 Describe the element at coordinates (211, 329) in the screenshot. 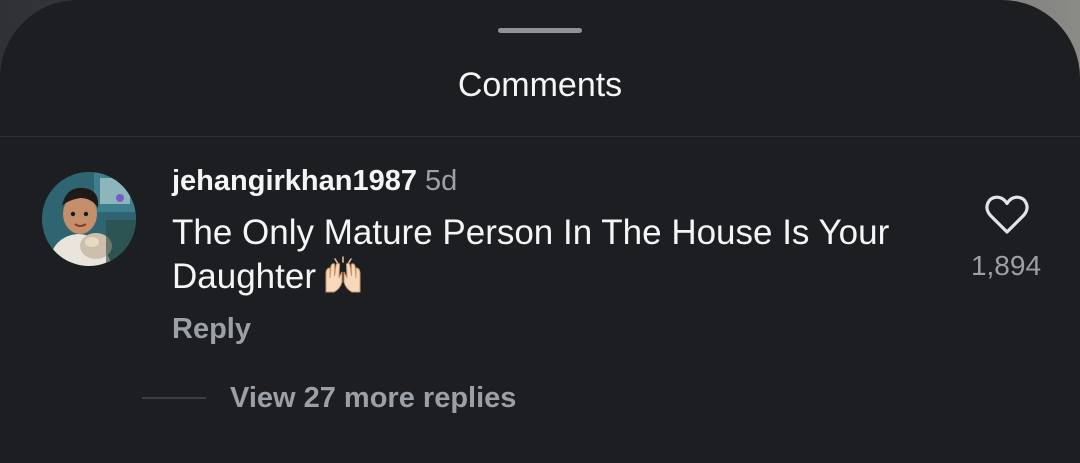

I see `reply-button: Reply` at that location.